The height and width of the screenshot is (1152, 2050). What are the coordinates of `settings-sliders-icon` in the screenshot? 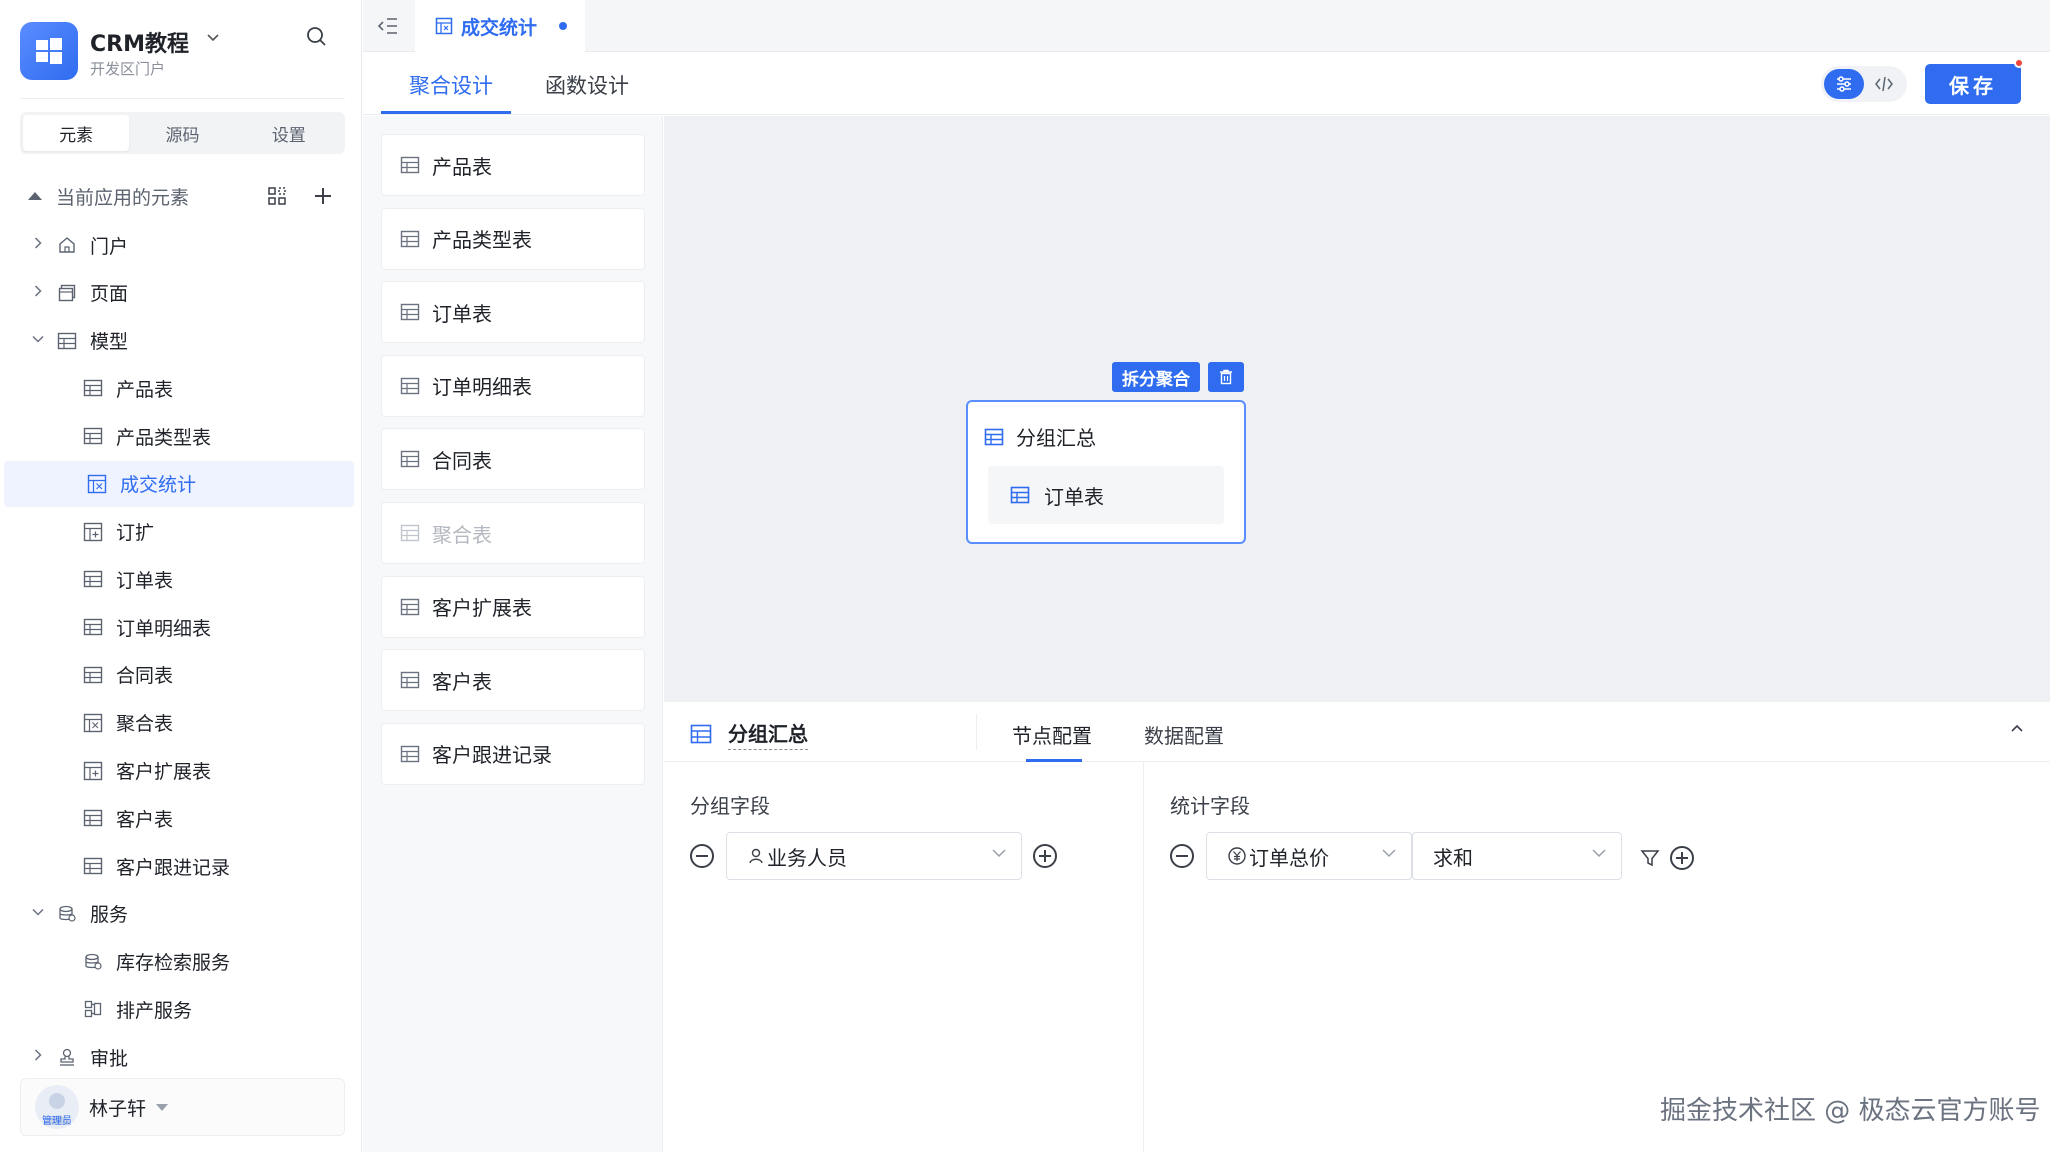 It's located at (1844, 84).